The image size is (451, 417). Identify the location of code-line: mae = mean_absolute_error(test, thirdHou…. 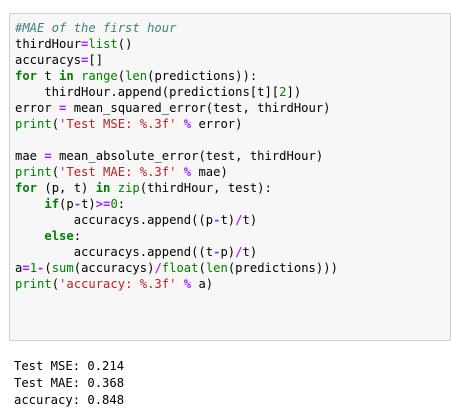
(176, 156).